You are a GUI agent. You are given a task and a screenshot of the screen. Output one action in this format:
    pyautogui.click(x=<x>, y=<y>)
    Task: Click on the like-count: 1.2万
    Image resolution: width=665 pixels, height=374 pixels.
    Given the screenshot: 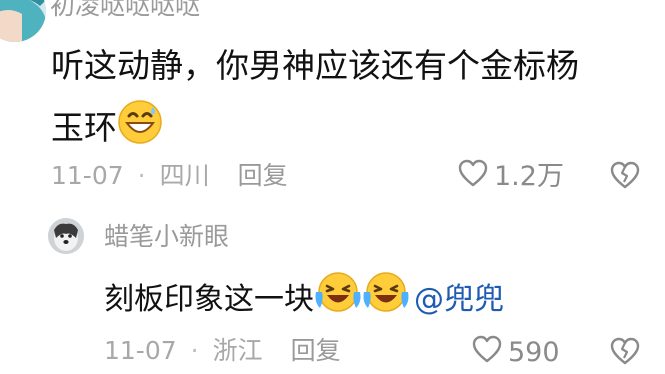 What is the action you would take?
    pyautogui.click(x=529, y=176)
    